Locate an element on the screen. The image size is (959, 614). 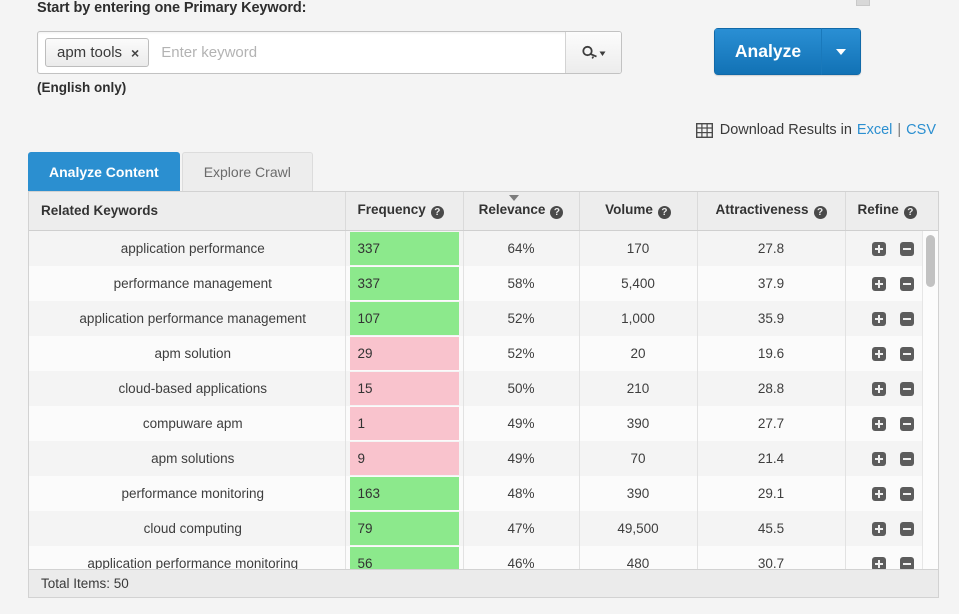
relevance-cell: 48% is located at coordinates (521, 493).